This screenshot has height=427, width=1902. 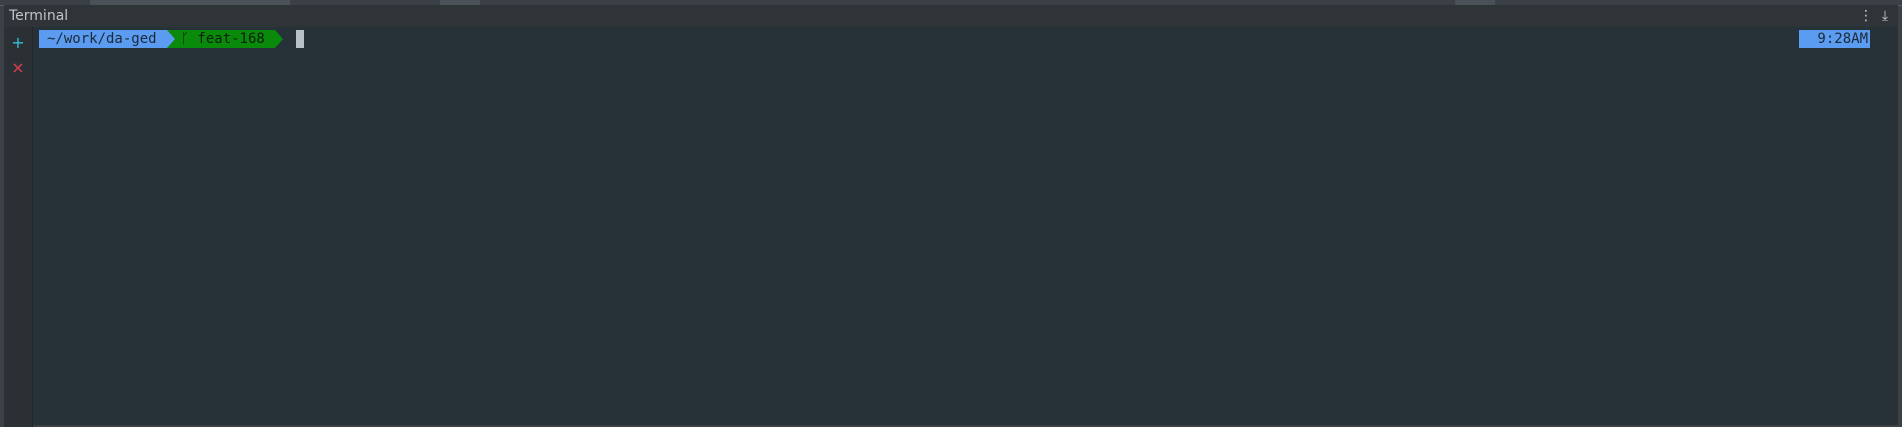 What do you see at coordinates (39, 16) in the screenshot?
I see `panel-title: Terminal` at bounding box center [39, 16].